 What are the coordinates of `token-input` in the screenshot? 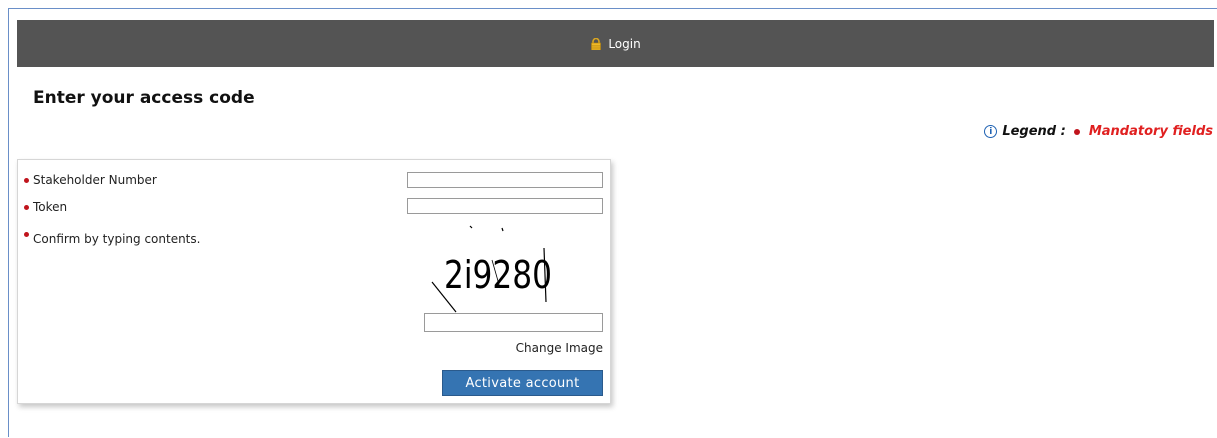 It's located at (505, 206).